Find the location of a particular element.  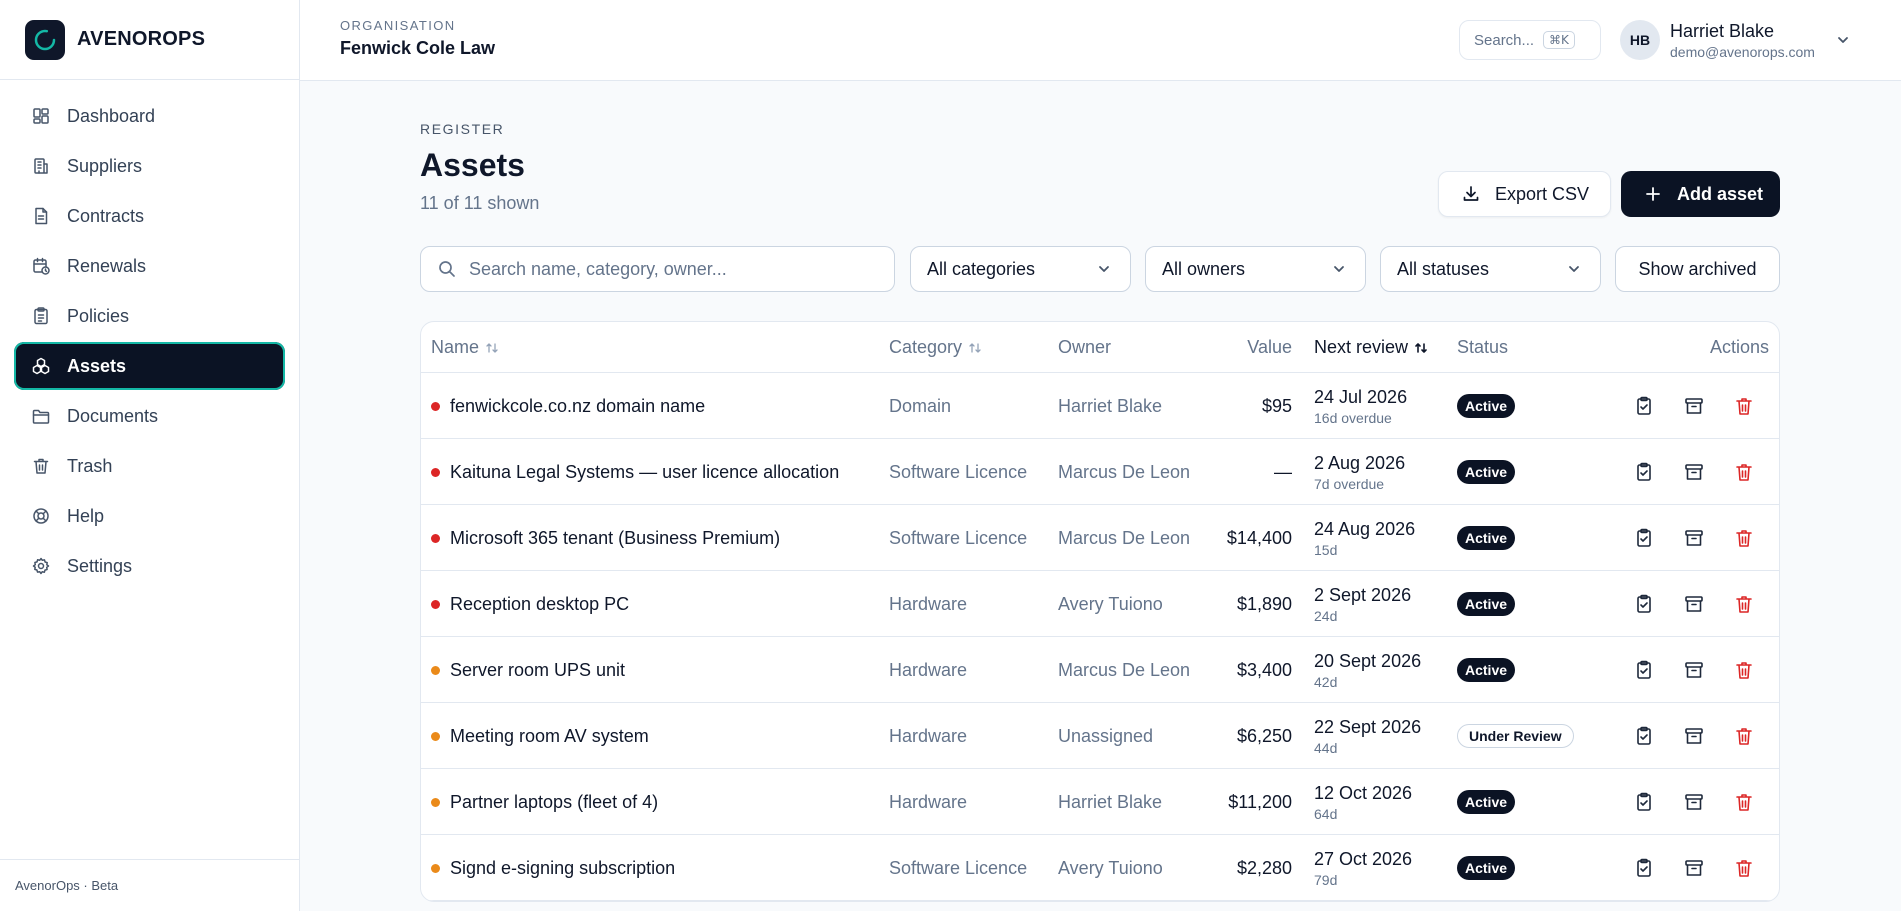

asset-next-review: 2 Sept 2026 24d is located at coordinates (1362, 604).